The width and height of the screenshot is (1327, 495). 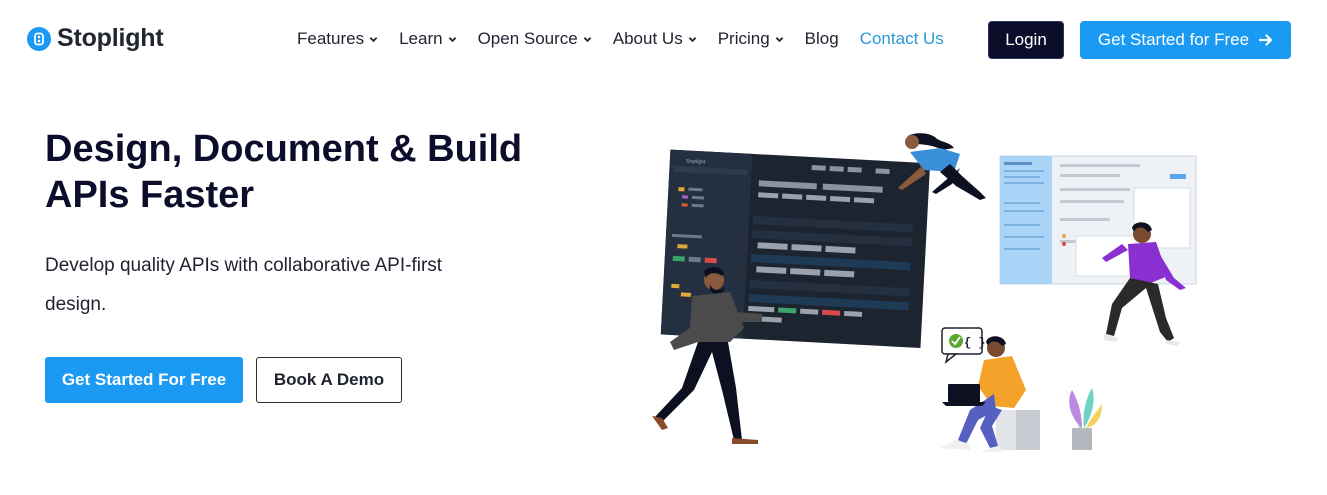 I want to click on login-button: Login, so click(x=1026, y=40).